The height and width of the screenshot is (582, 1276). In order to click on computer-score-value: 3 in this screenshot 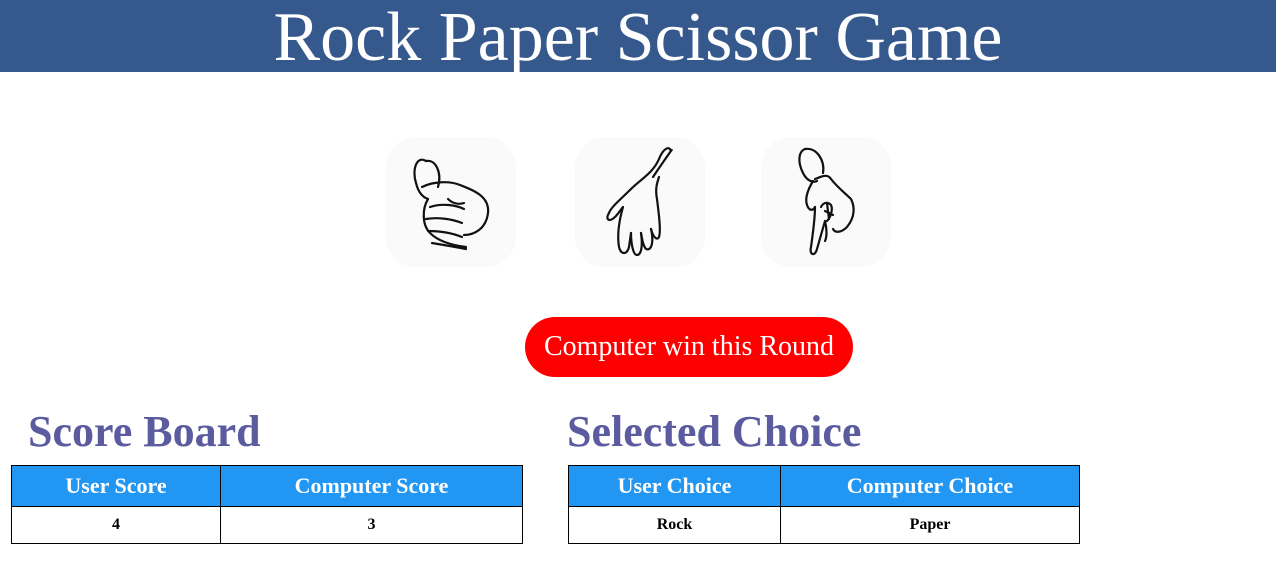, I will do `click(371, 525)`.